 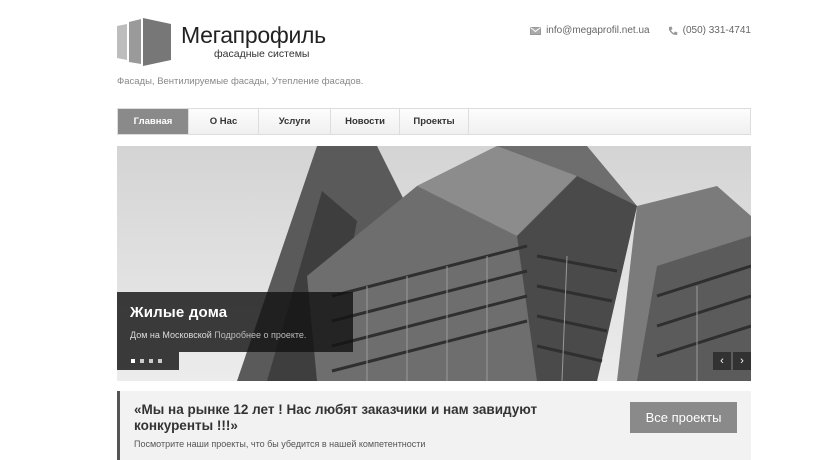 What do you see at coordinates (365, 121) in the screenshot?
I see `nav-item-news: Новости` at bounding box center [365, 121].